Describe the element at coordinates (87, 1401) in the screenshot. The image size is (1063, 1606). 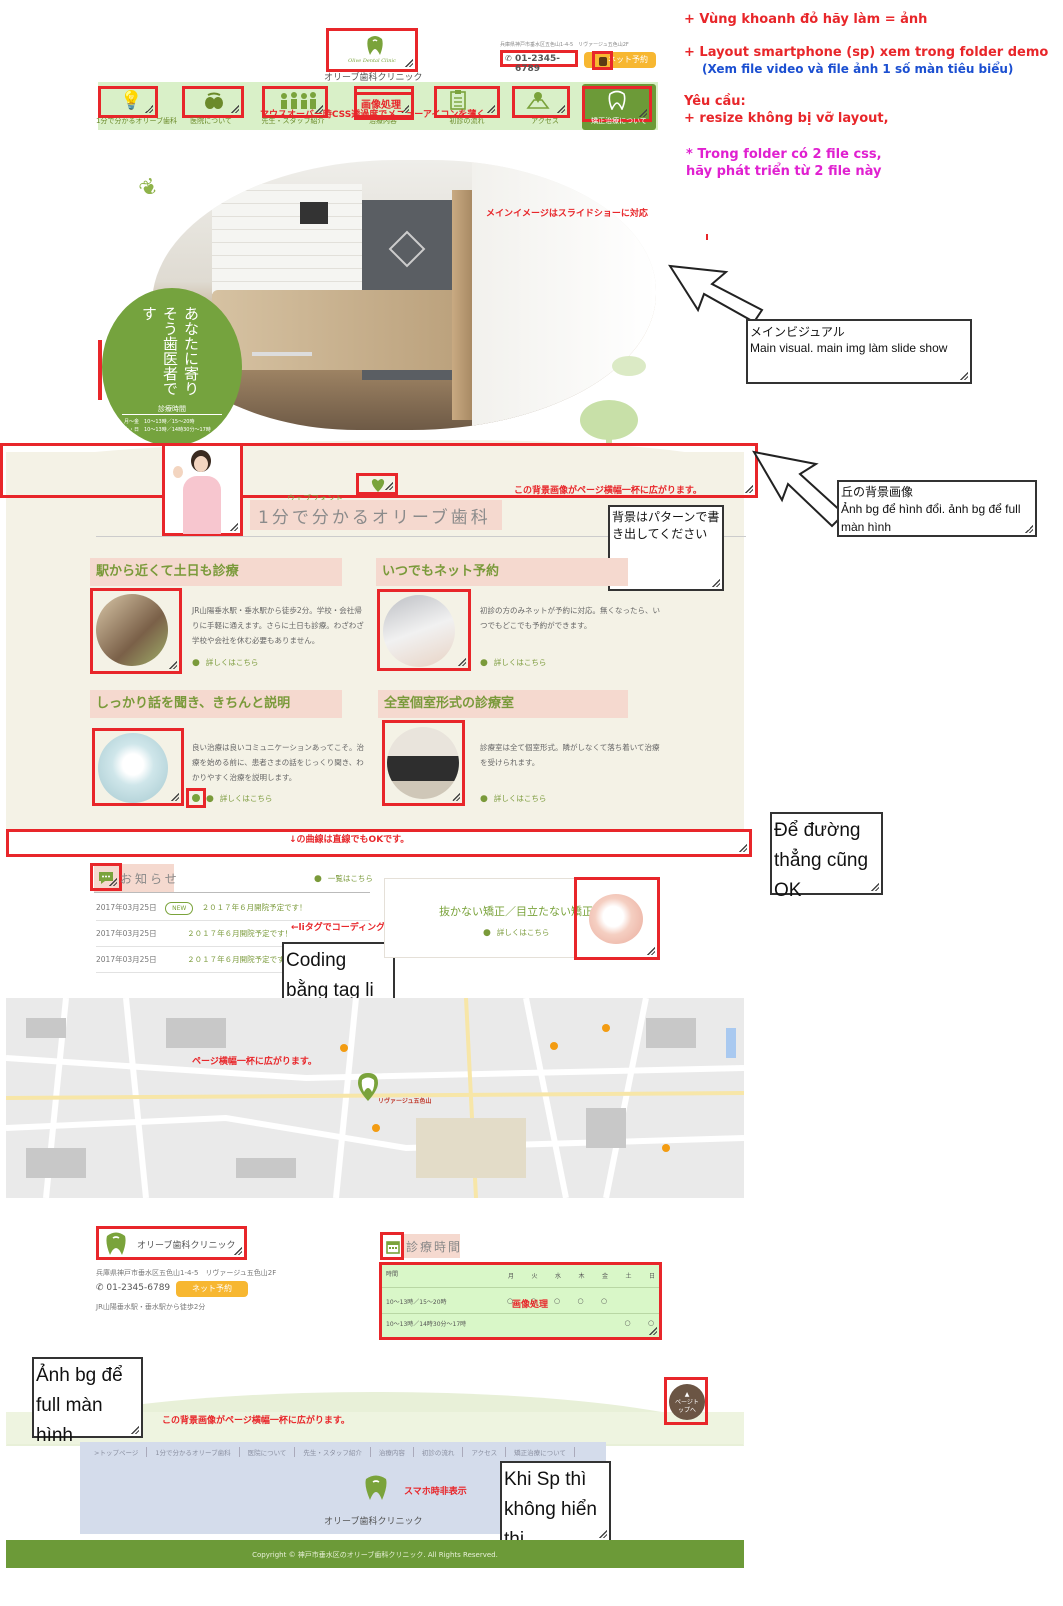
I see `bottom-bg-callout: Ảnh bg để full màn hình` at that location.